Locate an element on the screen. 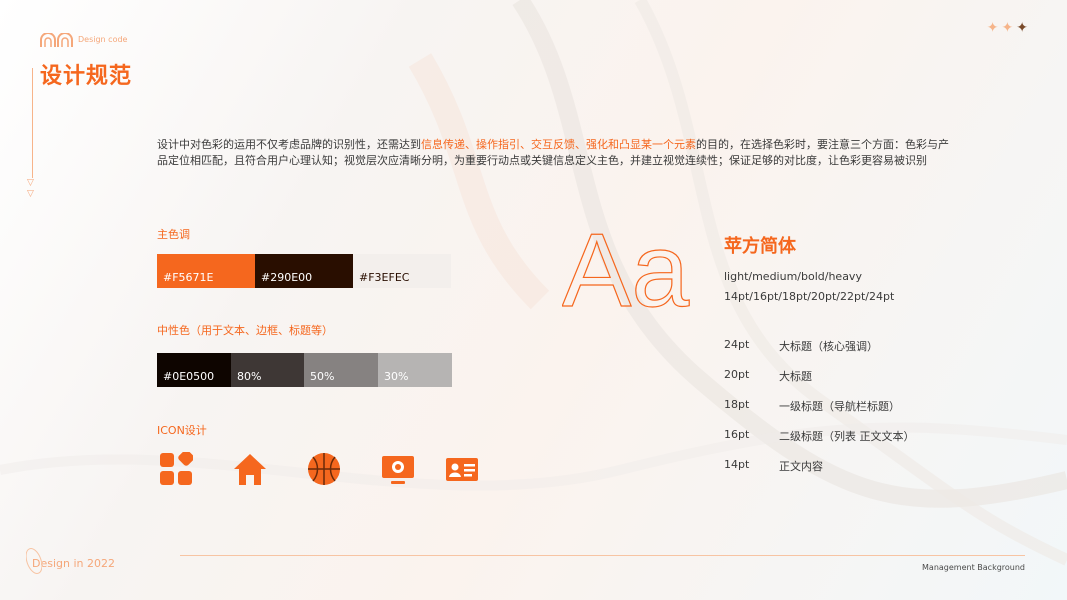 This screenshot has height=600, width=1067. sample-glyph-text: Aa is located at coordinates (625, 266).